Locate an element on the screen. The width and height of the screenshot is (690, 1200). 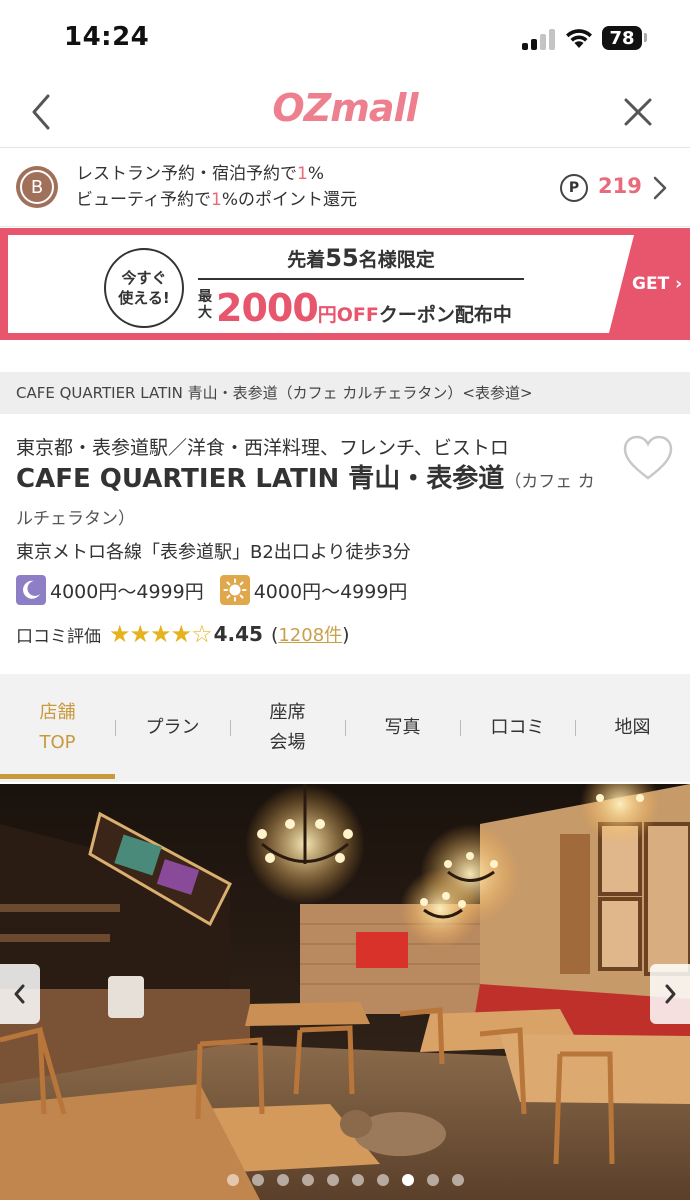
coupon-limit-text: 先着55名様限定 is located at coordinates (361, 258).